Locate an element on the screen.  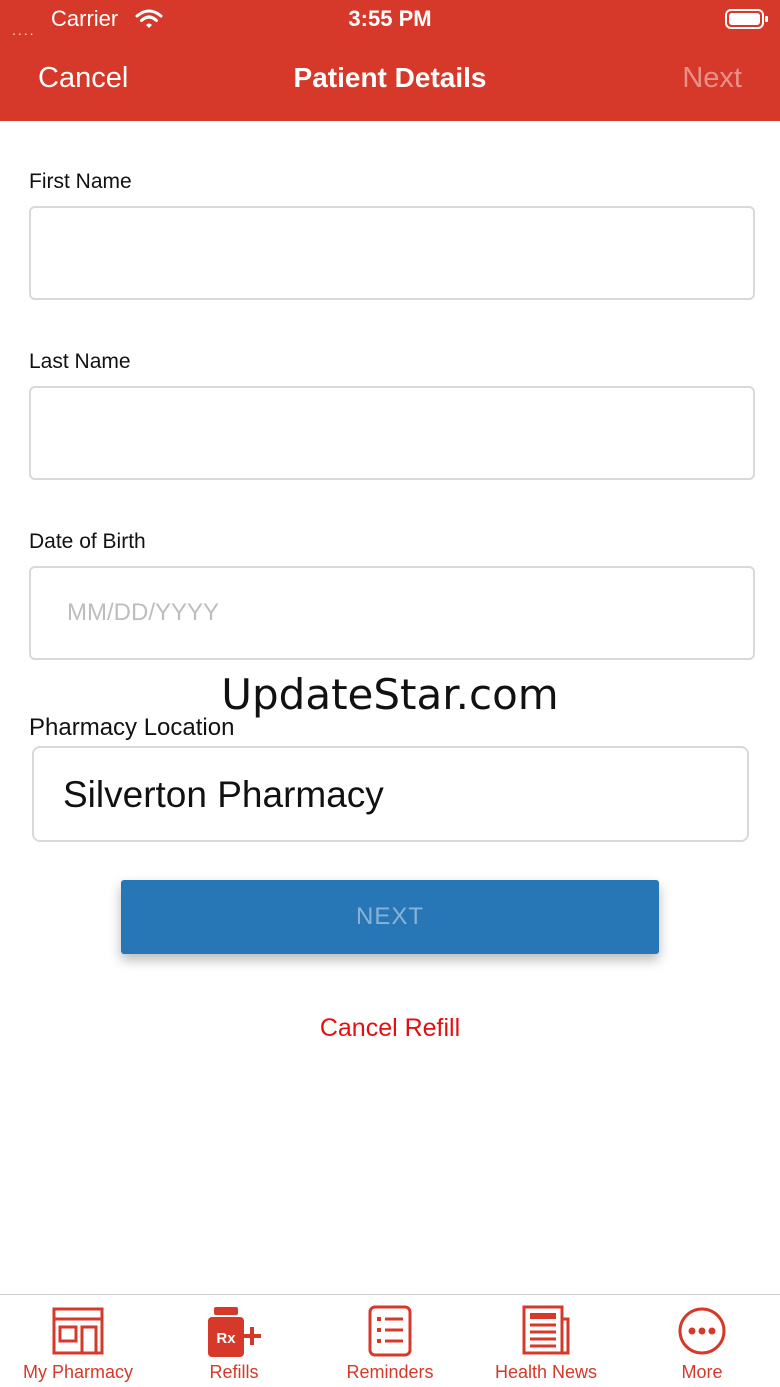
first-name-label: First Name is located at coordinates (80, 181).